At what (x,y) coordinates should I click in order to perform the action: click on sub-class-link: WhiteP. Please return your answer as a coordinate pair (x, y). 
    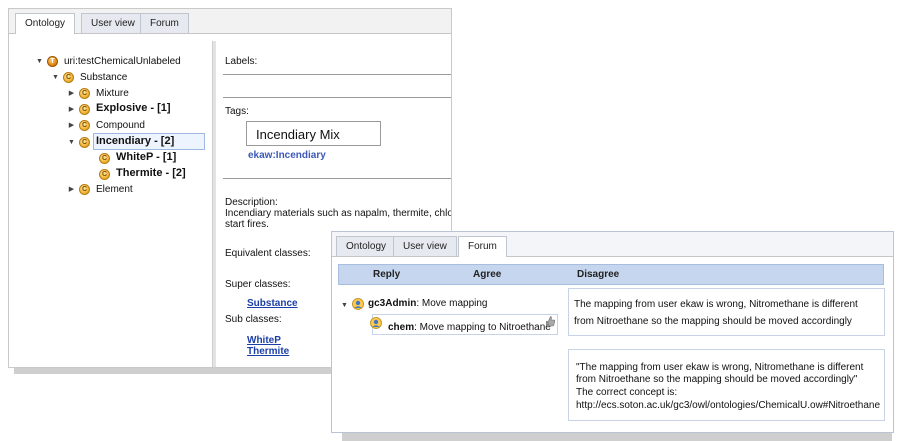
    Looking at the image, I should click on (264, 340).